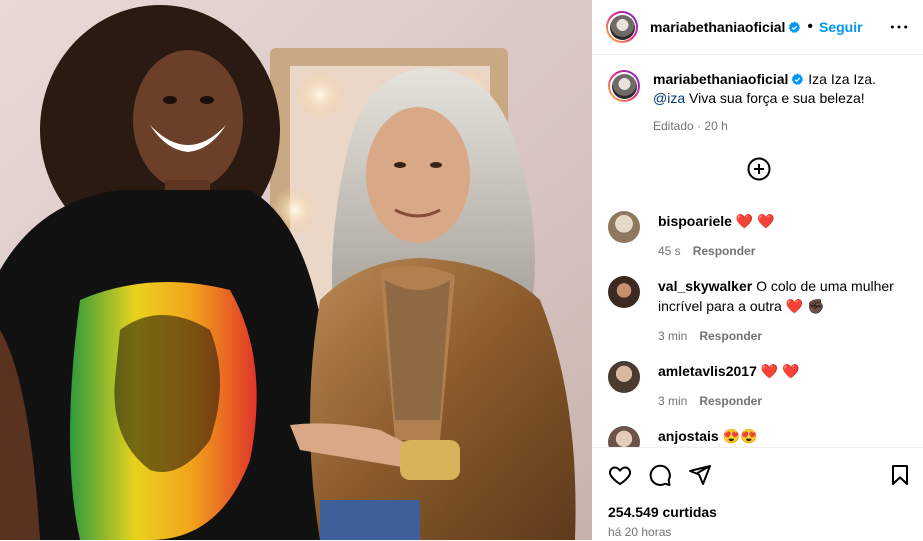  I want to click on follow-button: Seguir, so click(841, 27).